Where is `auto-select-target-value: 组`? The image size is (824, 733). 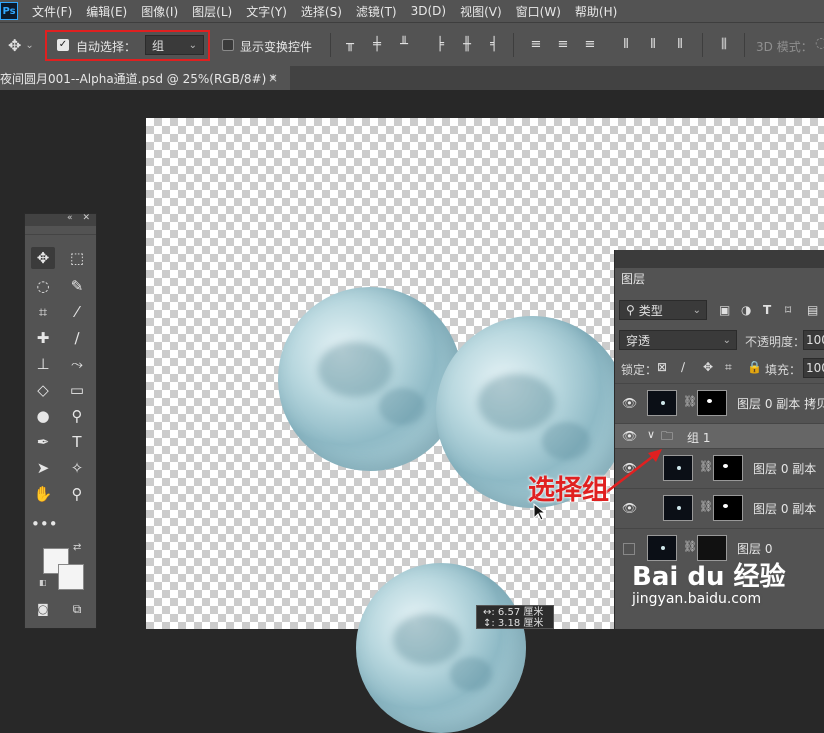 auto-select-target-value: 组 is located at coordinates (158, 45).